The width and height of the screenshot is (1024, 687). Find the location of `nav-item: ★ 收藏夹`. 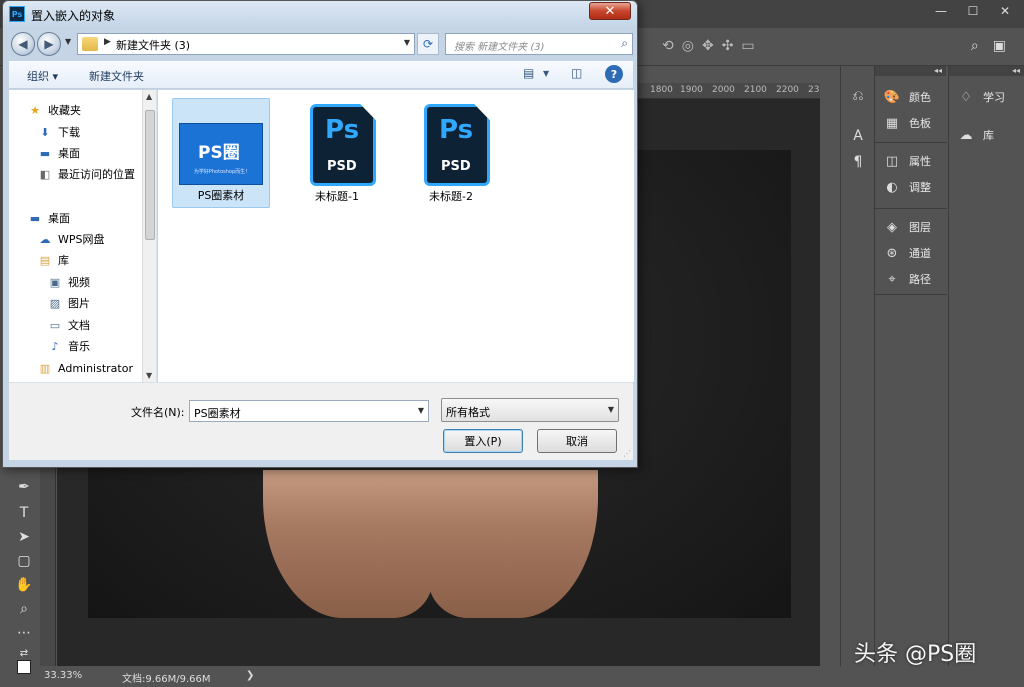

nav-item: ★ 收藏夹 is located at coordinates (54, 110).